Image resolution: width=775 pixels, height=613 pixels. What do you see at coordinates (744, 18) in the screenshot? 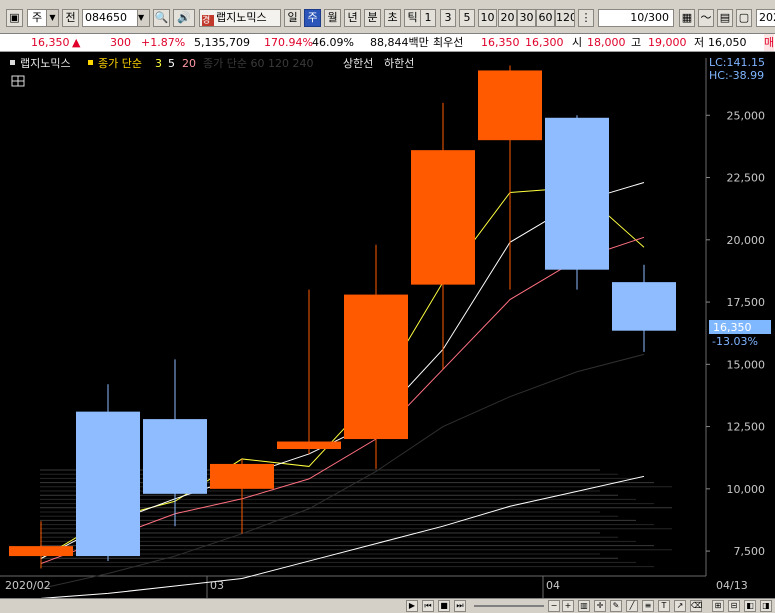
I see `config-icon: ▢` at bounding box center [744, 18].